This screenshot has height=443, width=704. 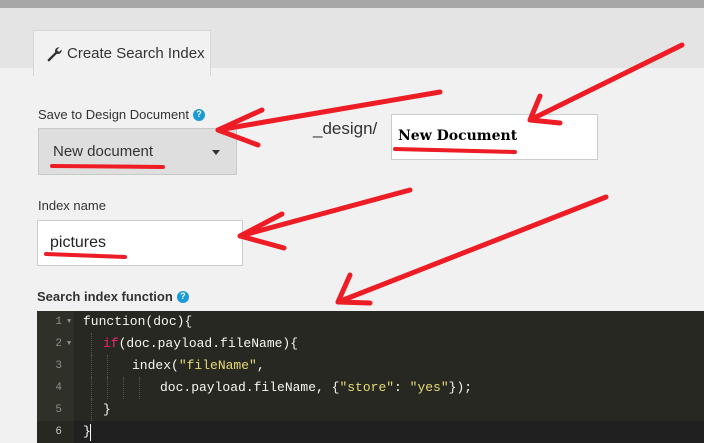 I want to click on design-doc-name-input: New Document, so click(x=494, y=137).